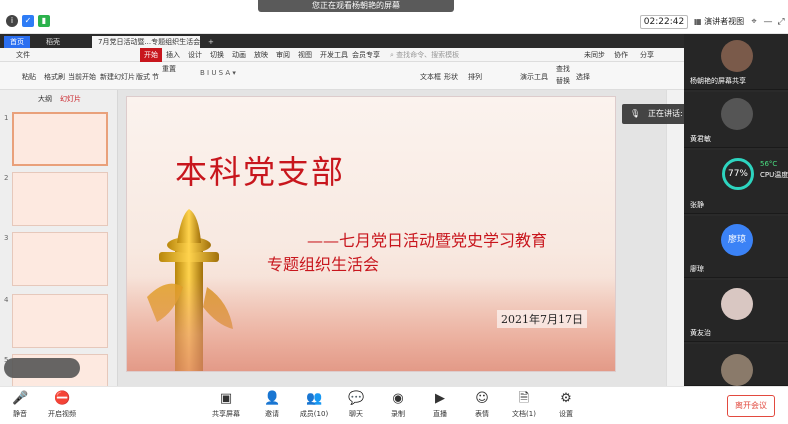 The width and height of the screenshot is (788, 424). I want to click on pane-tab-slides: 幻灯片, so click(70, 99).